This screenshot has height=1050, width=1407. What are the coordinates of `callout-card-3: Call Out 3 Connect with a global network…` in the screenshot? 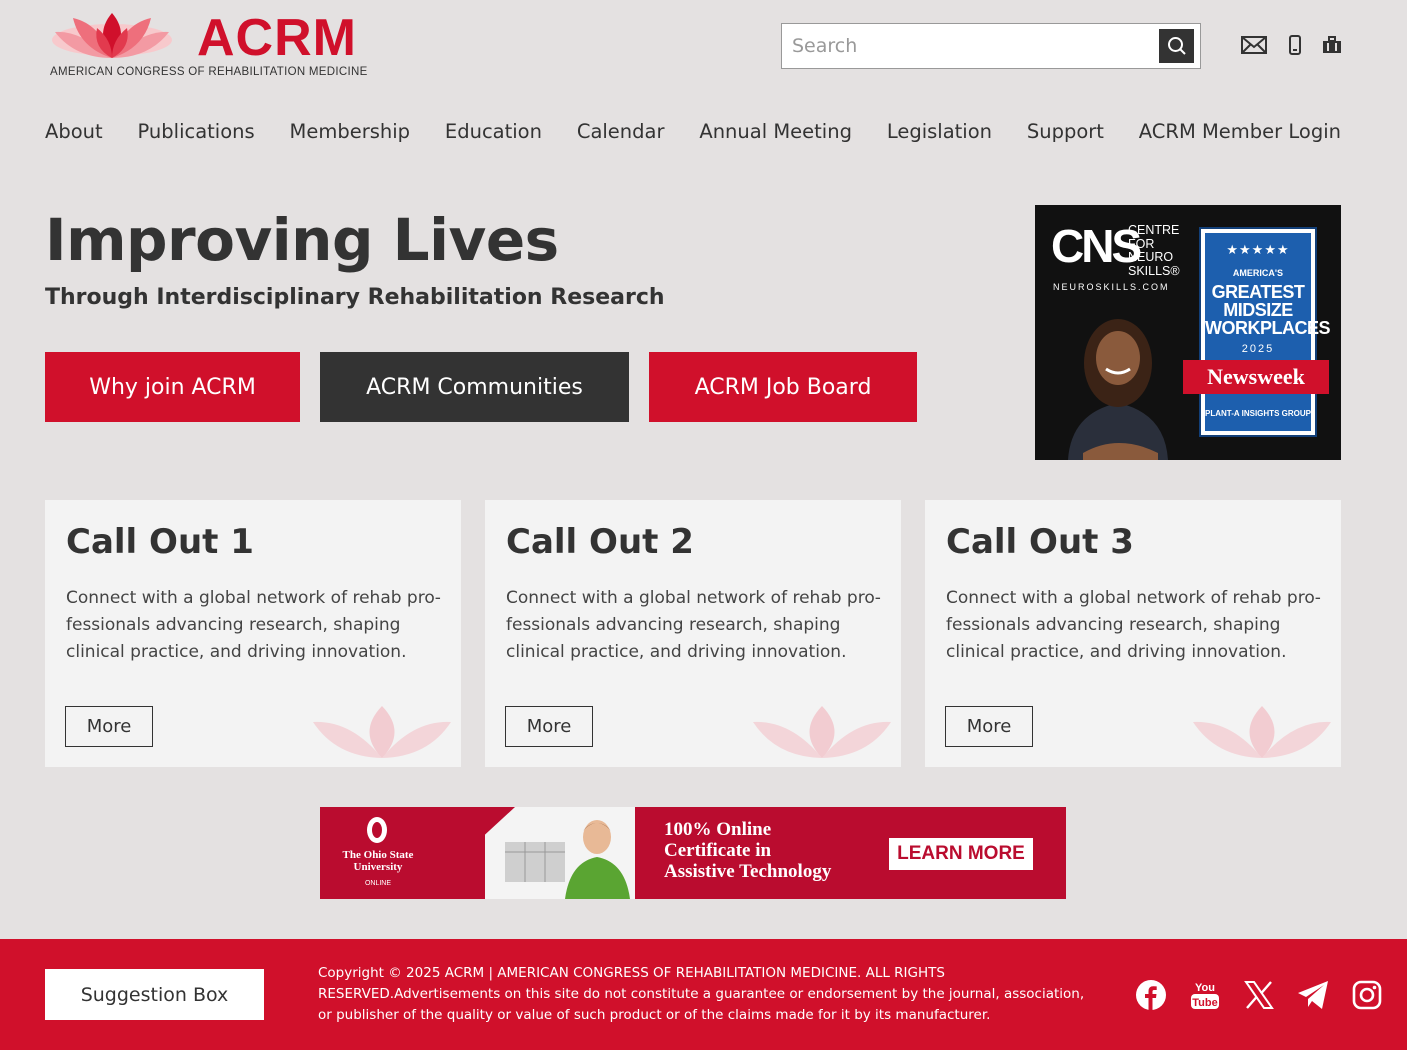 It's located at (1133, 633).